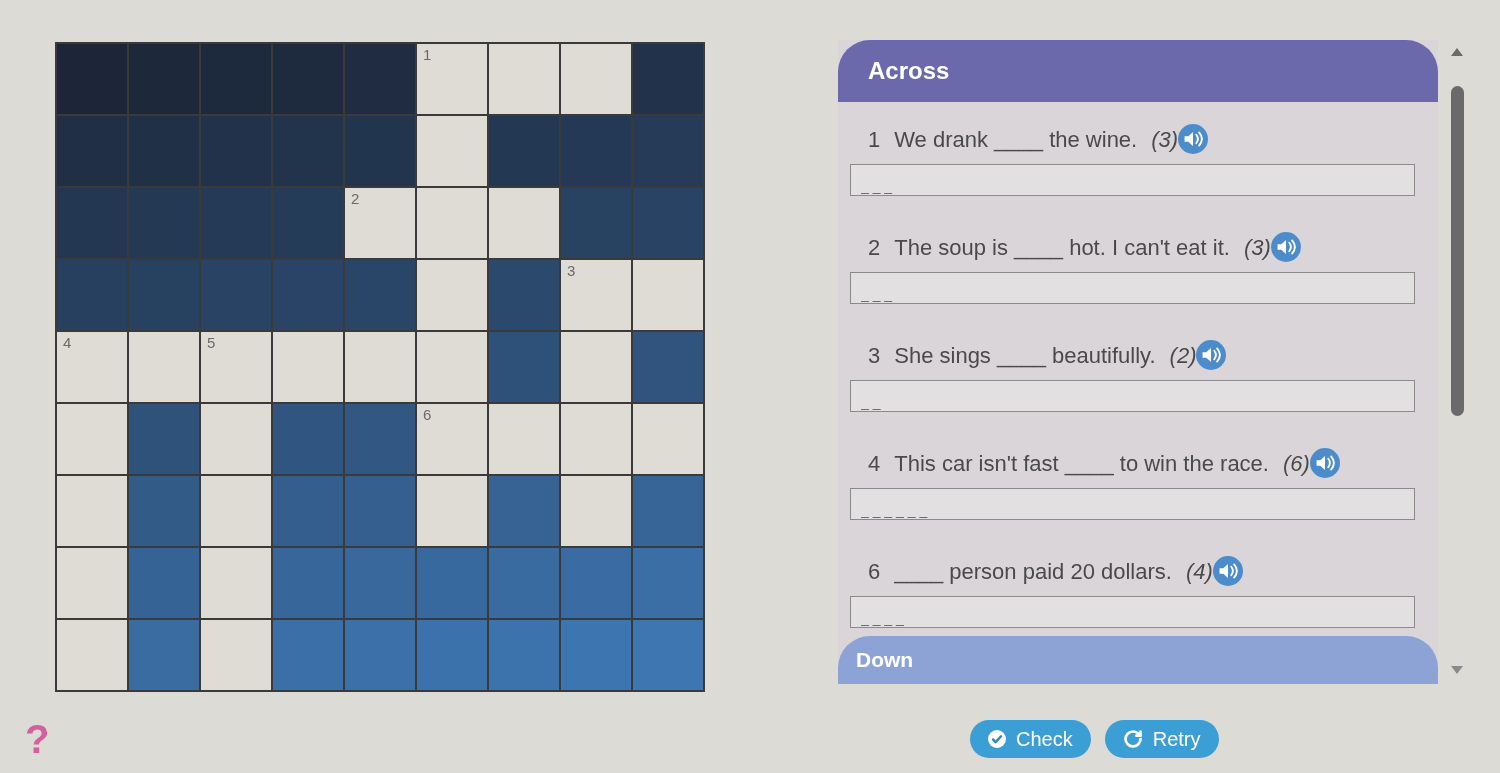 Image resolution: width=1500 pixels, height=773 pixels. What do you see at coordinates (1199, 571) in the screenshot?
I see `answer-length: (4)` at bounding box center [1199, 571].